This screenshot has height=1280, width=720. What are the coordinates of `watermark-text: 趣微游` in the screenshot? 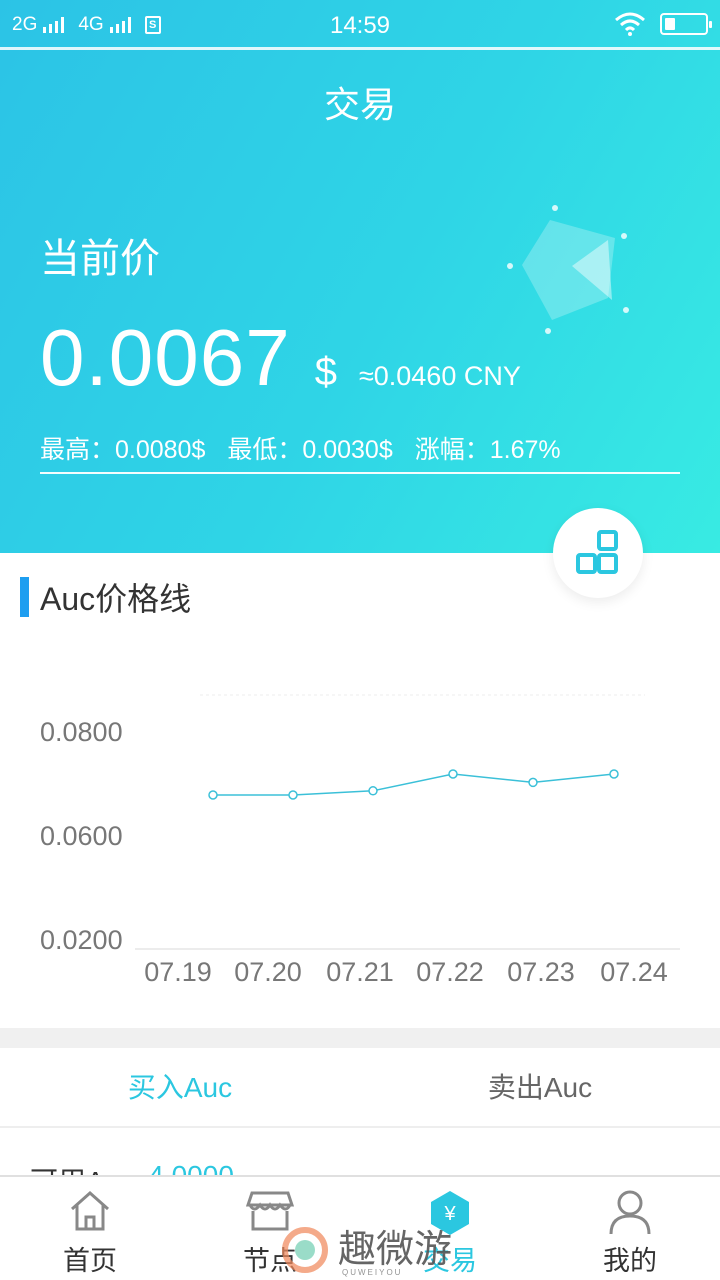 It's located at (395, 1250).